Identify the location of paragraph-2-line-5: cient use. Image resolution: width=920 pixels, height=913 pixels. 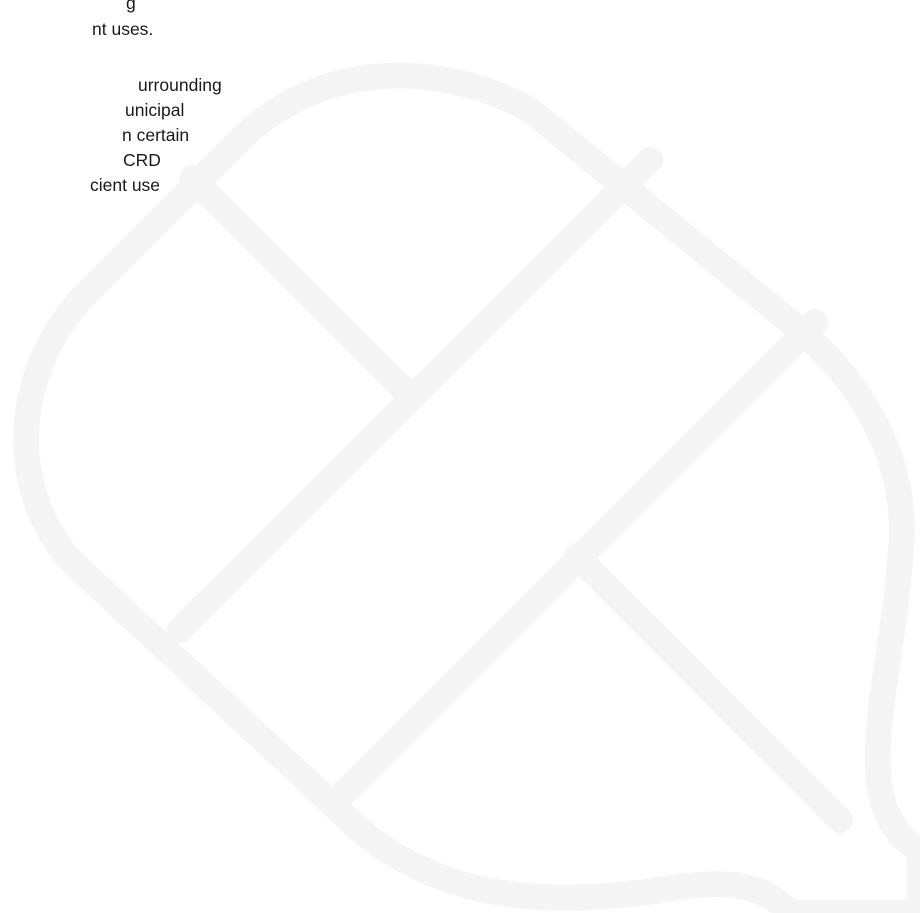
(125, 185).